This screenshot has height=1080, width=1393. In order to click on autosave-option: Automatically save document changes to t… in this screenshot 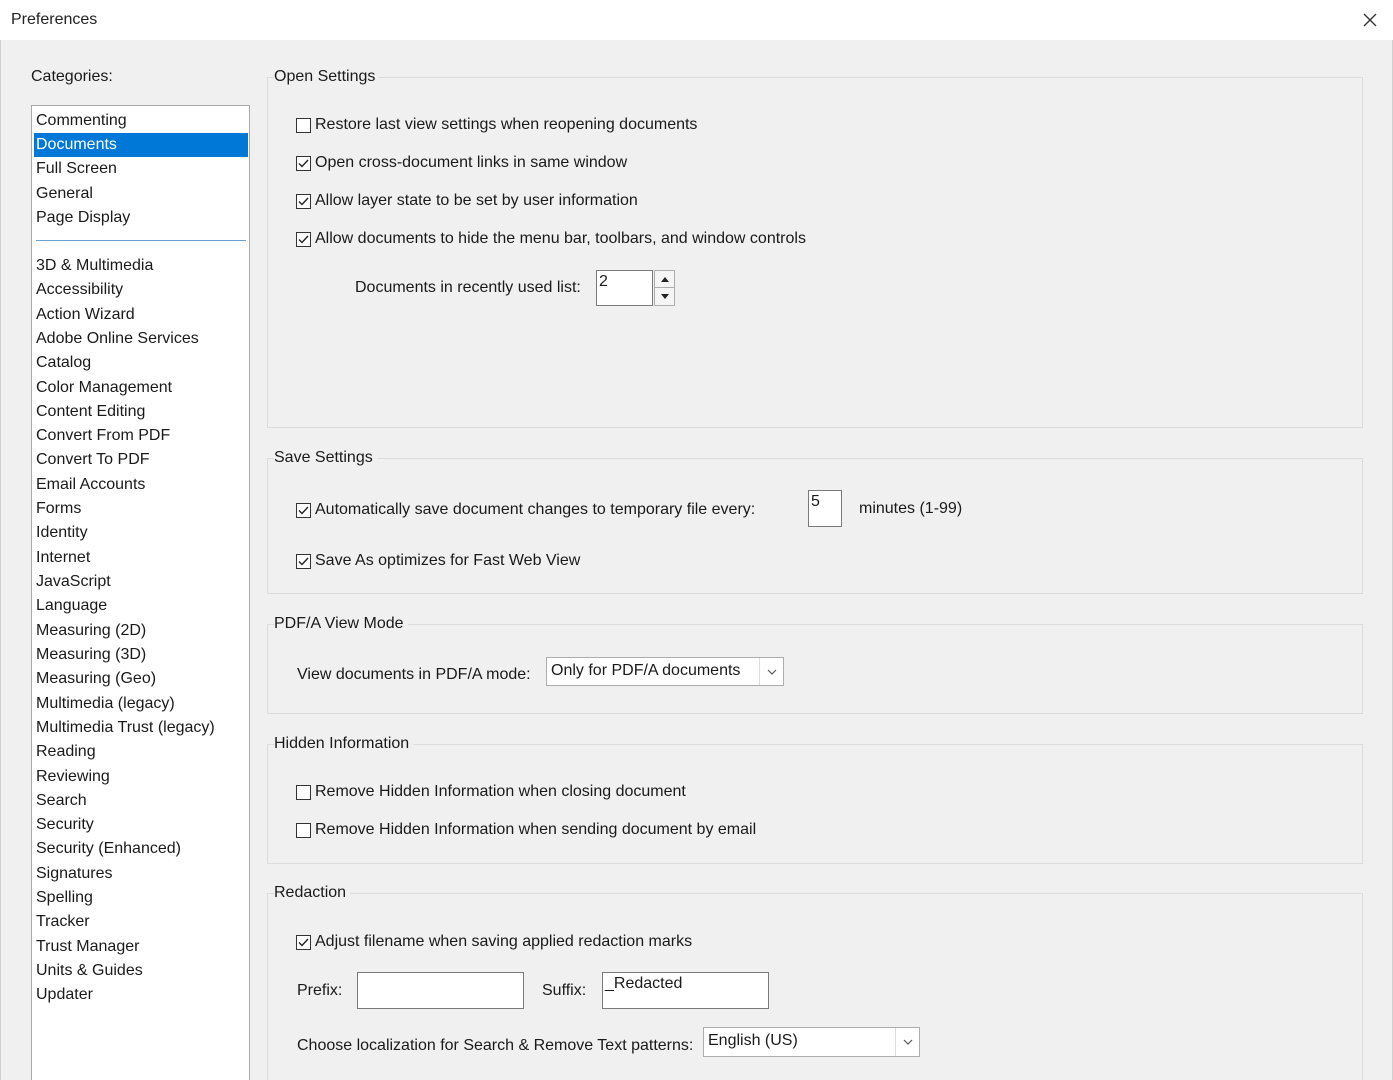, I will do `click(525, 510)`.